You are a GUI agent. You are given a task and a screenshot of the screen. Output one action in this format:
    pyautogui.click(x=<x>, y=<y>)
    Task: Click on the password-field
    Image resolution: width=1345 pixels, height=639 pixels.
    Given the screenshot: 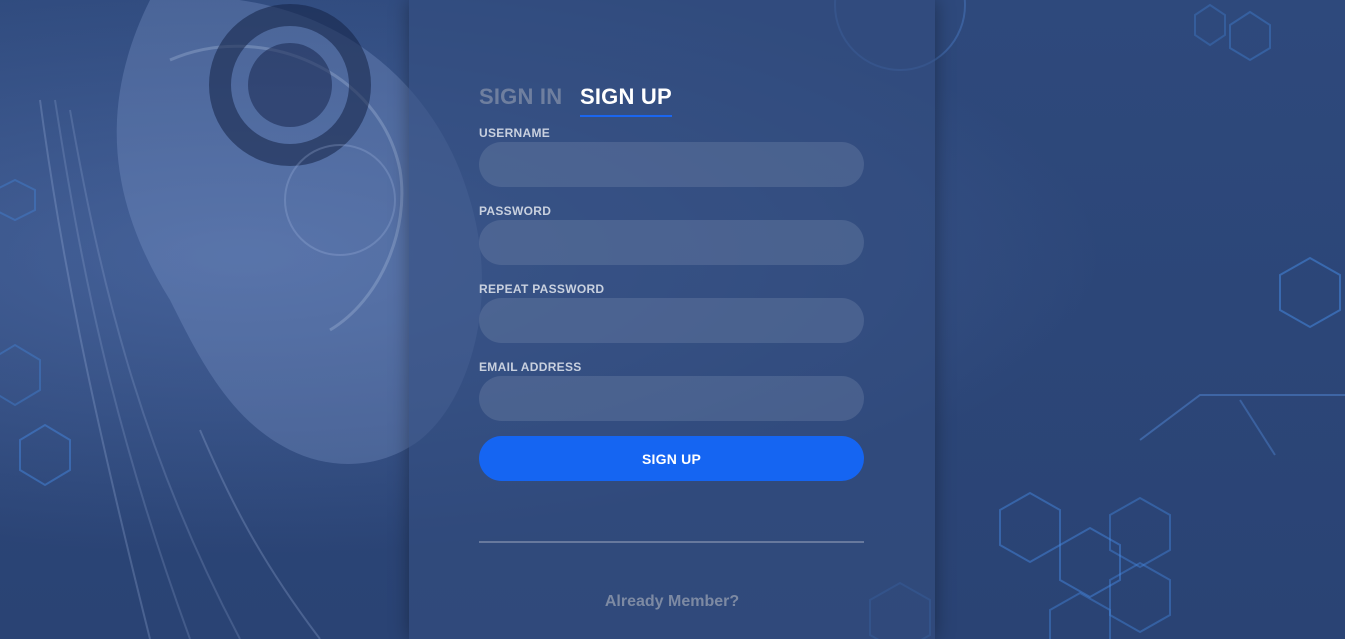 What is the action you would take?
    pyautogui.click(x=671, y=242)
    